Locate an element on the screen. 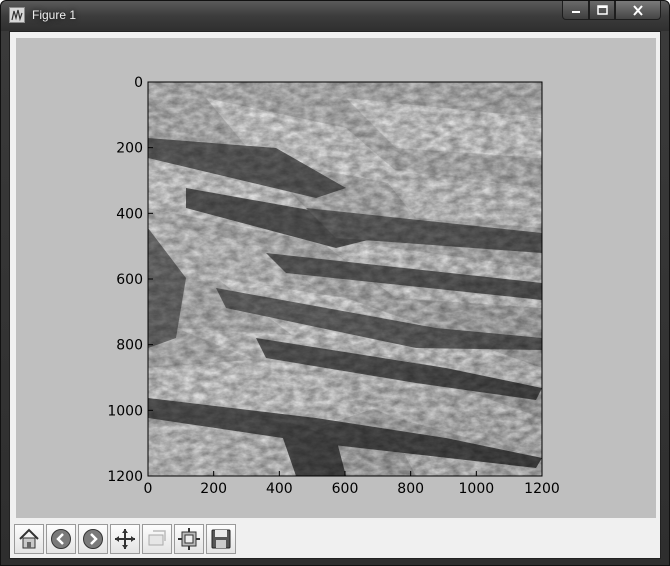 The width and height of the screenshot is (670, 566). x-tick-label: 400 is located at coordinates (279, 489).